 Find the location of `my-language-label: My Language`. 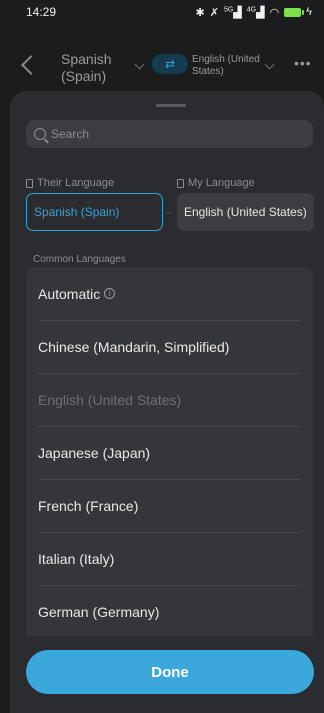

my-language-label: My Language is located at coordinates (216, 183).